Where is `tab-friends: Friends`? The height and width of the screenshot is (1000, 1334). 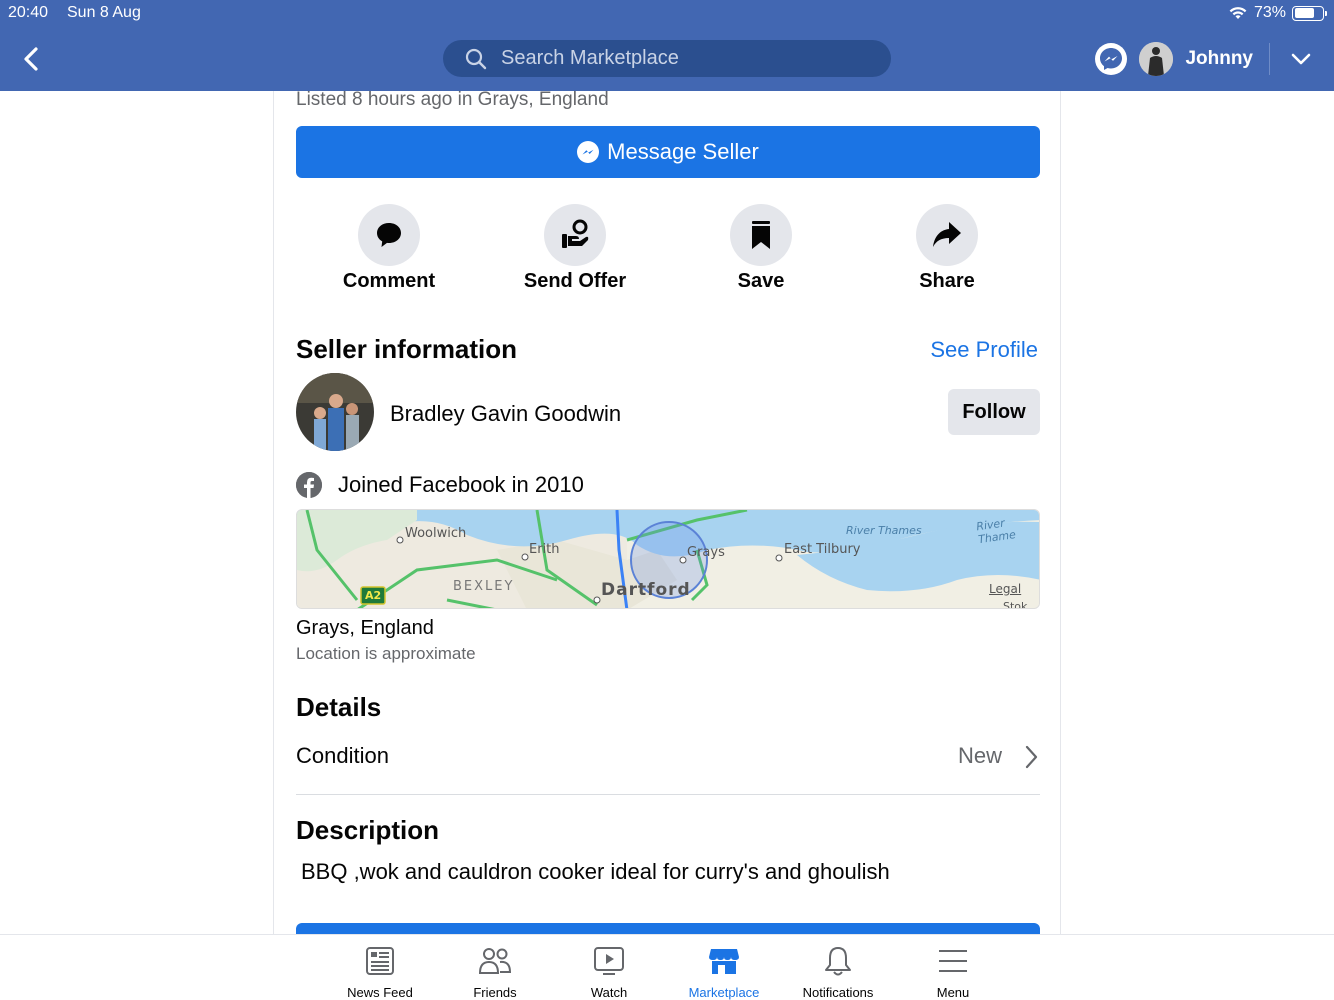 tab-friends: Friends is located at coordinates (495, 971).